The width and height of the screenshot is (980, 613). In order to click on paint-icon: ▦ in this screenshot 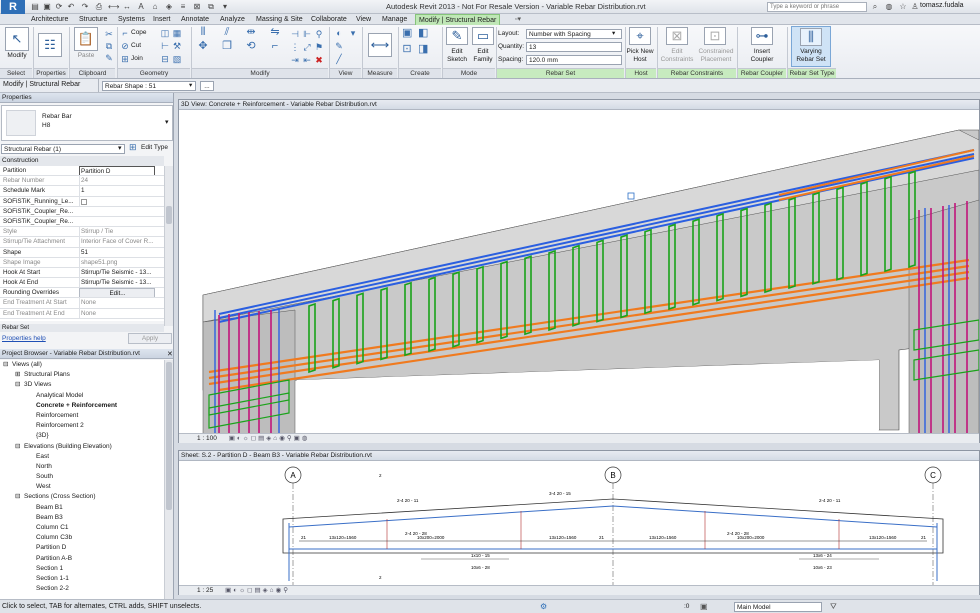, I will do `click(177, 33)`.